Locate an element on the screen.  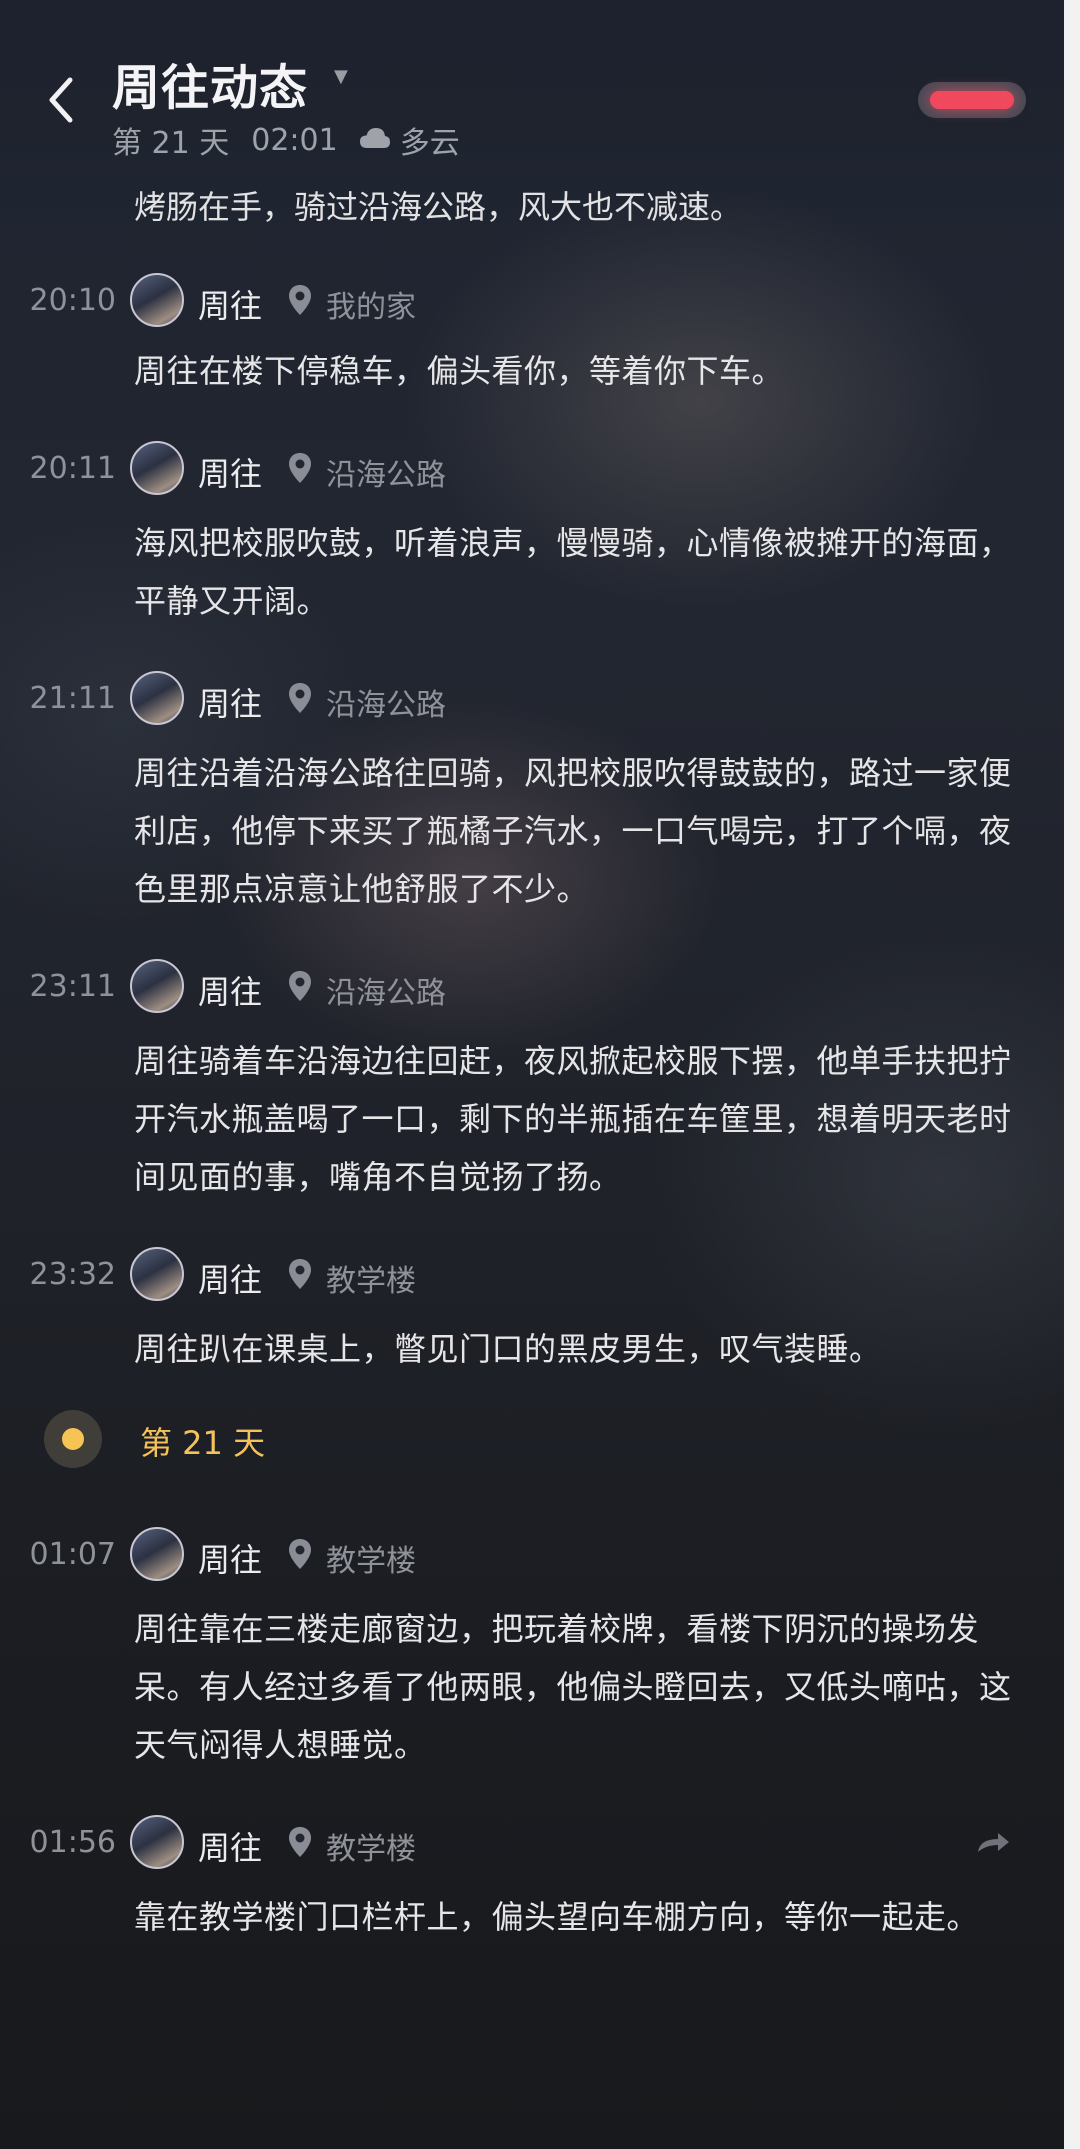
entry-header: 01:07 周往 教学楼 is located at coordinates (532, 1554).